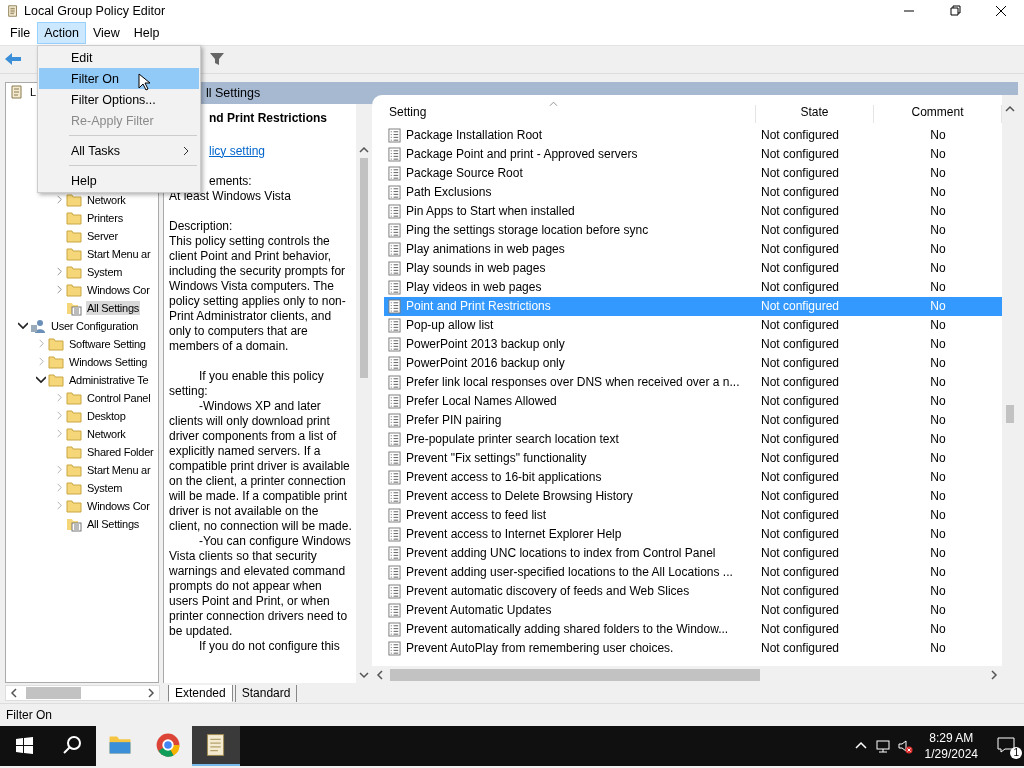  Describe the element at coordinates (108, 361) in the screenshot. I see `tree-item: Windows Setting` at that location.